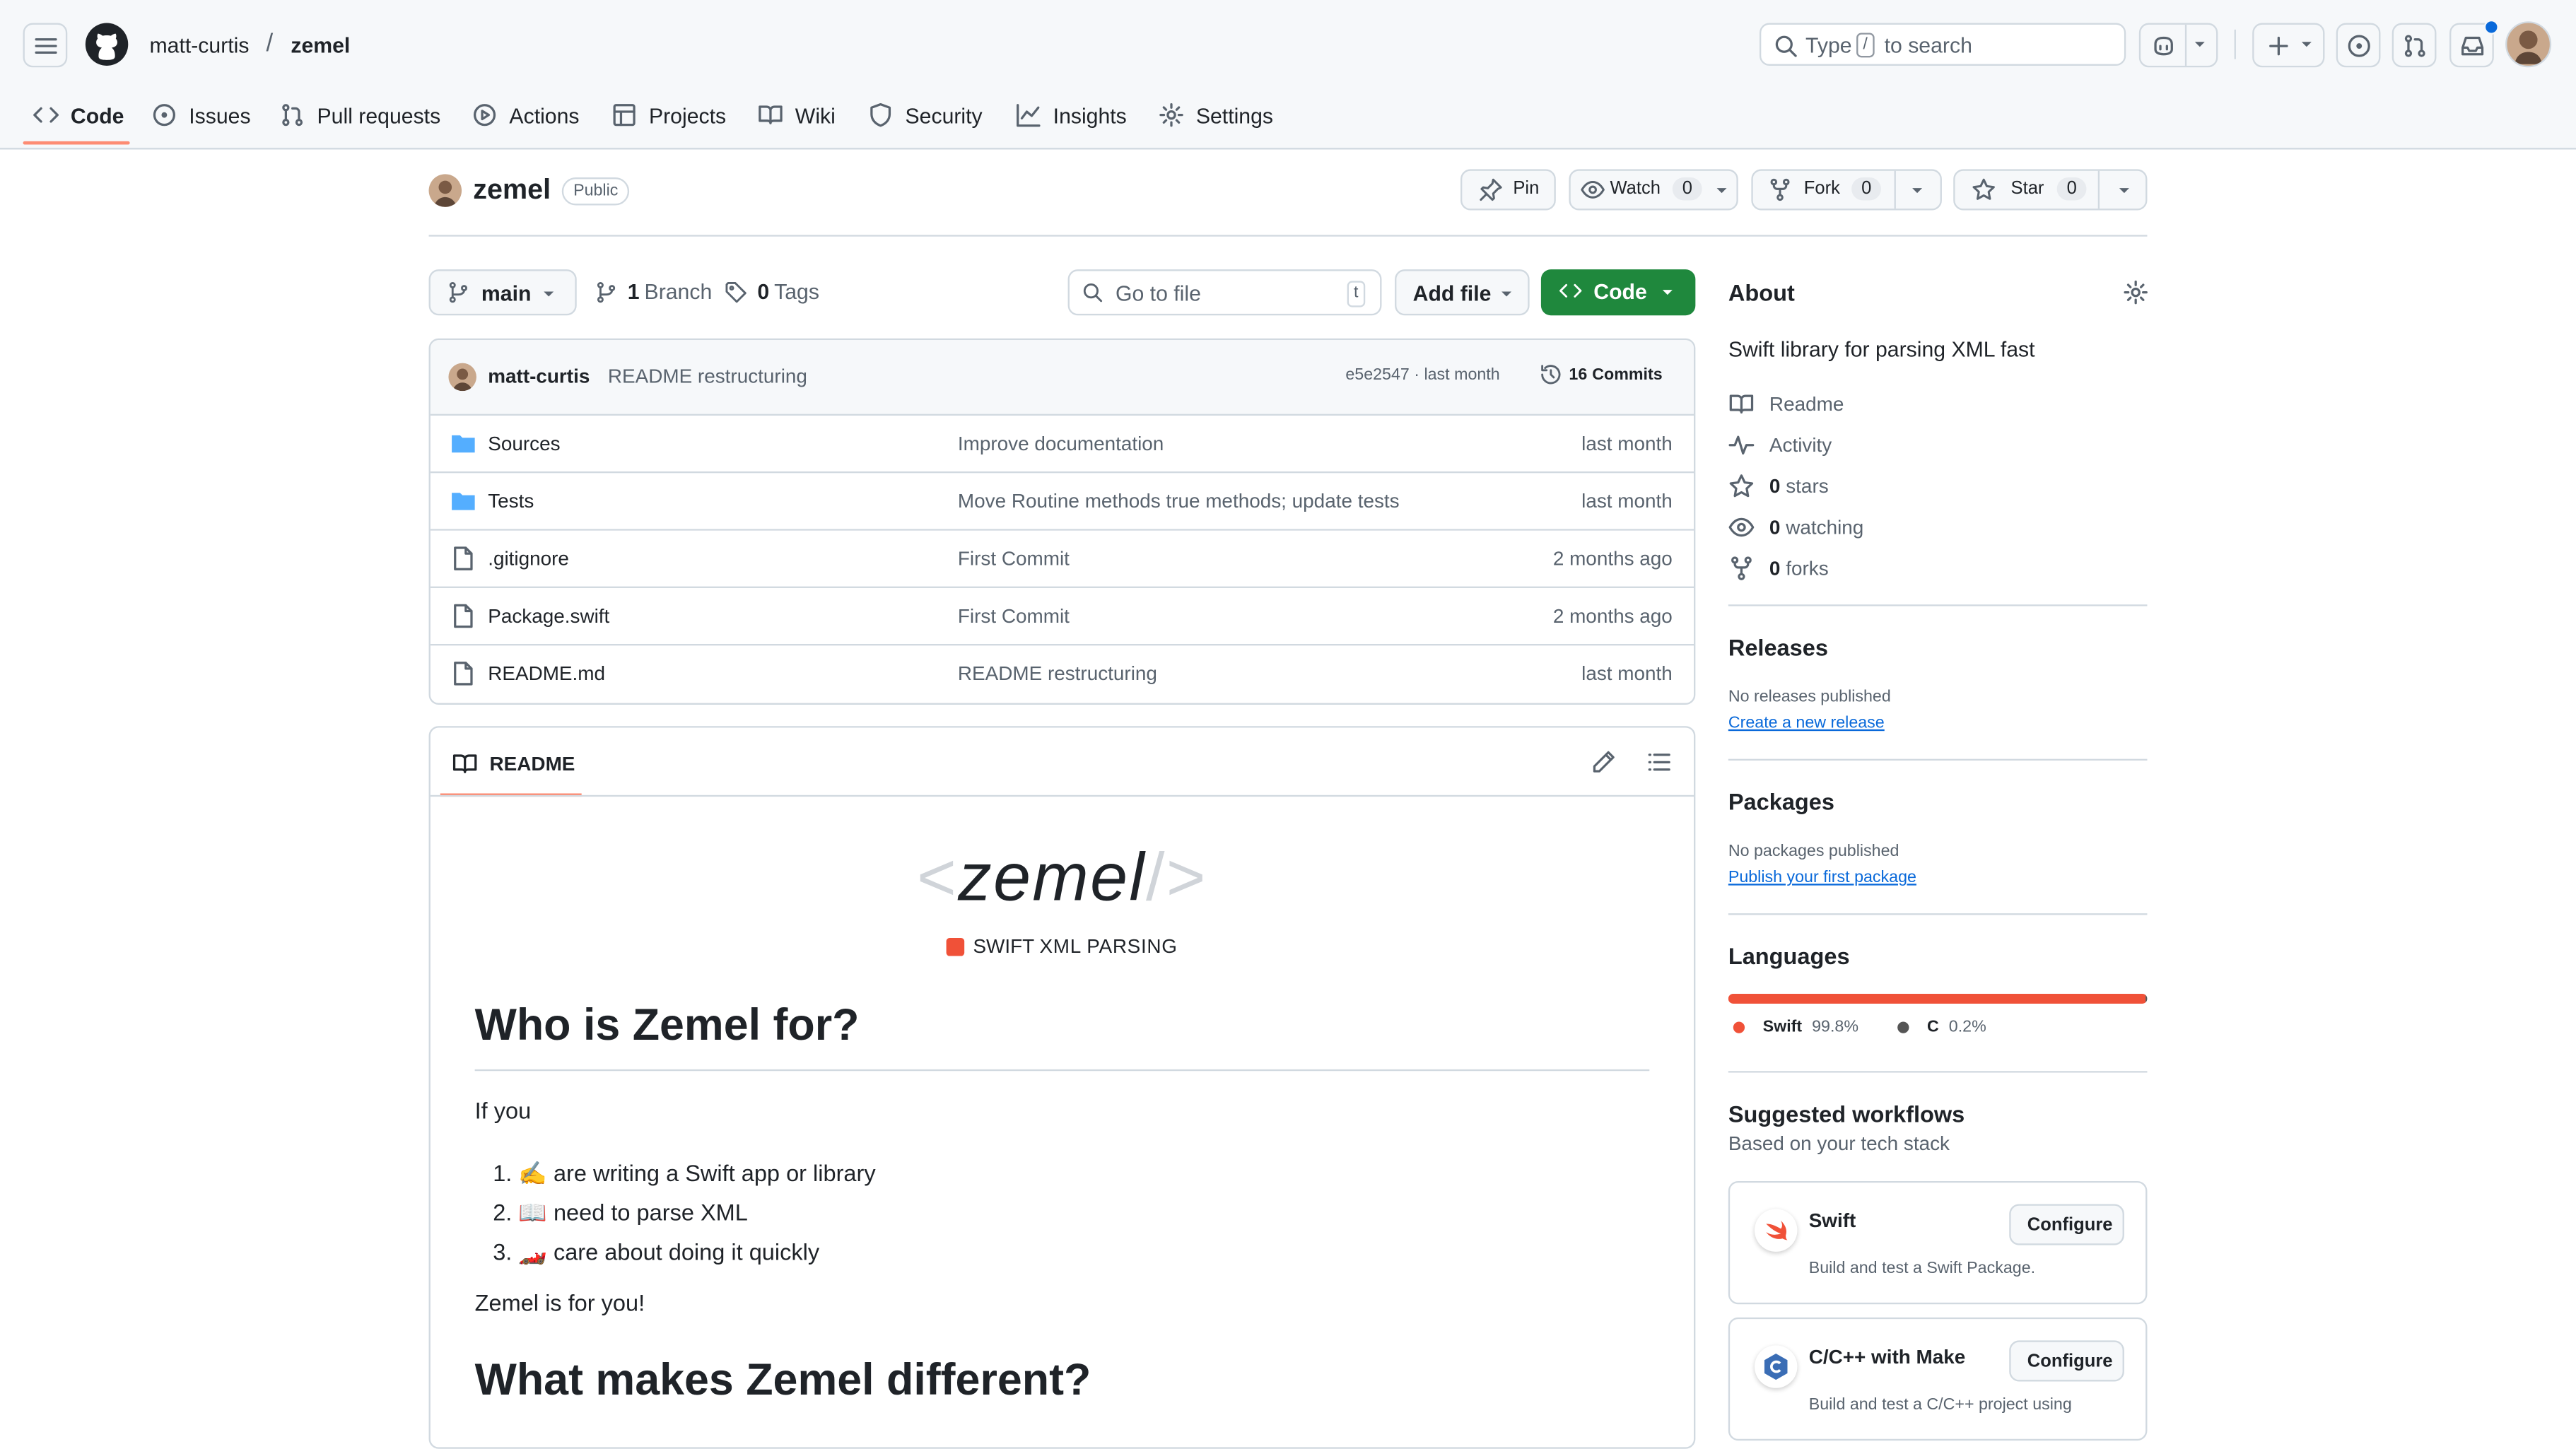 The image size is (2576, 1449). I want to click on branches-link: 1 Branch, so click(653, 291).